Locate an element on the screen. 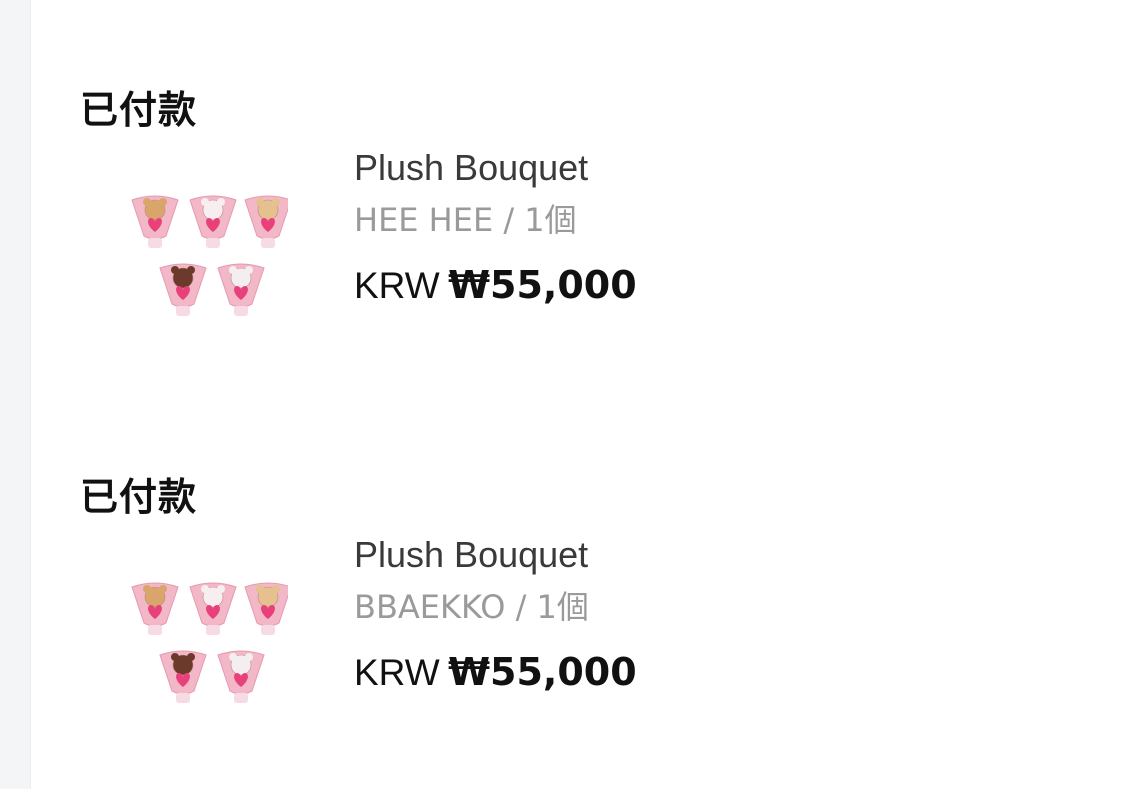 Image resolution: width=1133 pixels, height=789 pixels. product-variant: HEE HEE / 1個 is located at coordinates (465, 220).